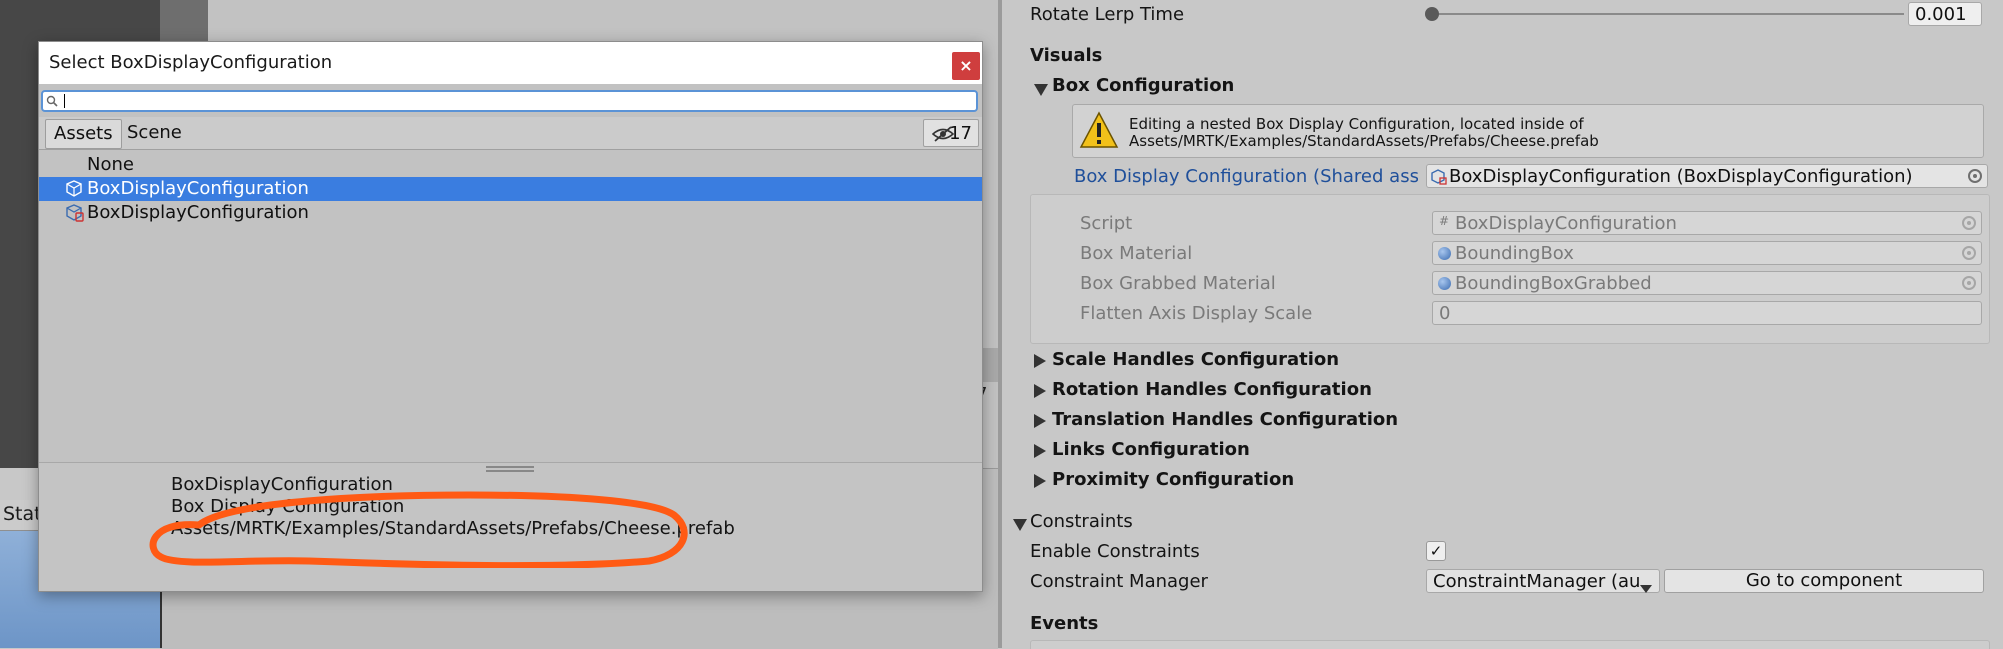  I want to click on hidden-items-toggle: 17, so click(951, 133).